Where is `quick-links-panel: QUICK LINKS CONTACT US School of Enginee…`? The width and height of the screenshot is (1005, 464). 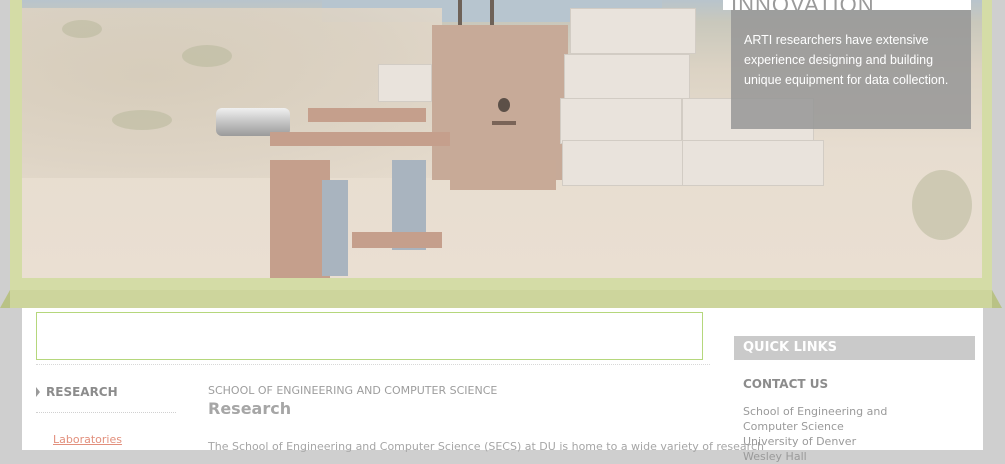
quick-links-panel: QUICK LINKS CONTACT US School of Enginee… is located at coordinates (854, 400).